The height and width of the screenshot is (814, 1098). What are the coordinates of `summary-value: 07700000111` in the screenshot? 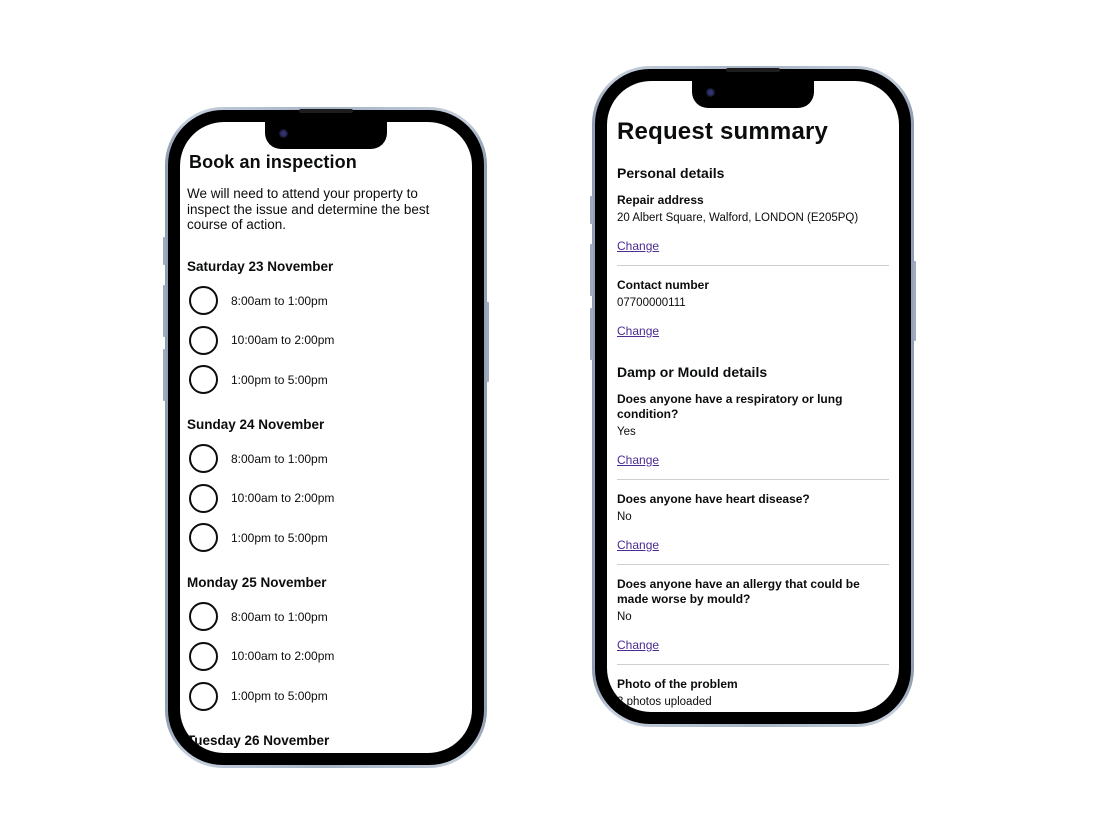 It's located at (651, 303).